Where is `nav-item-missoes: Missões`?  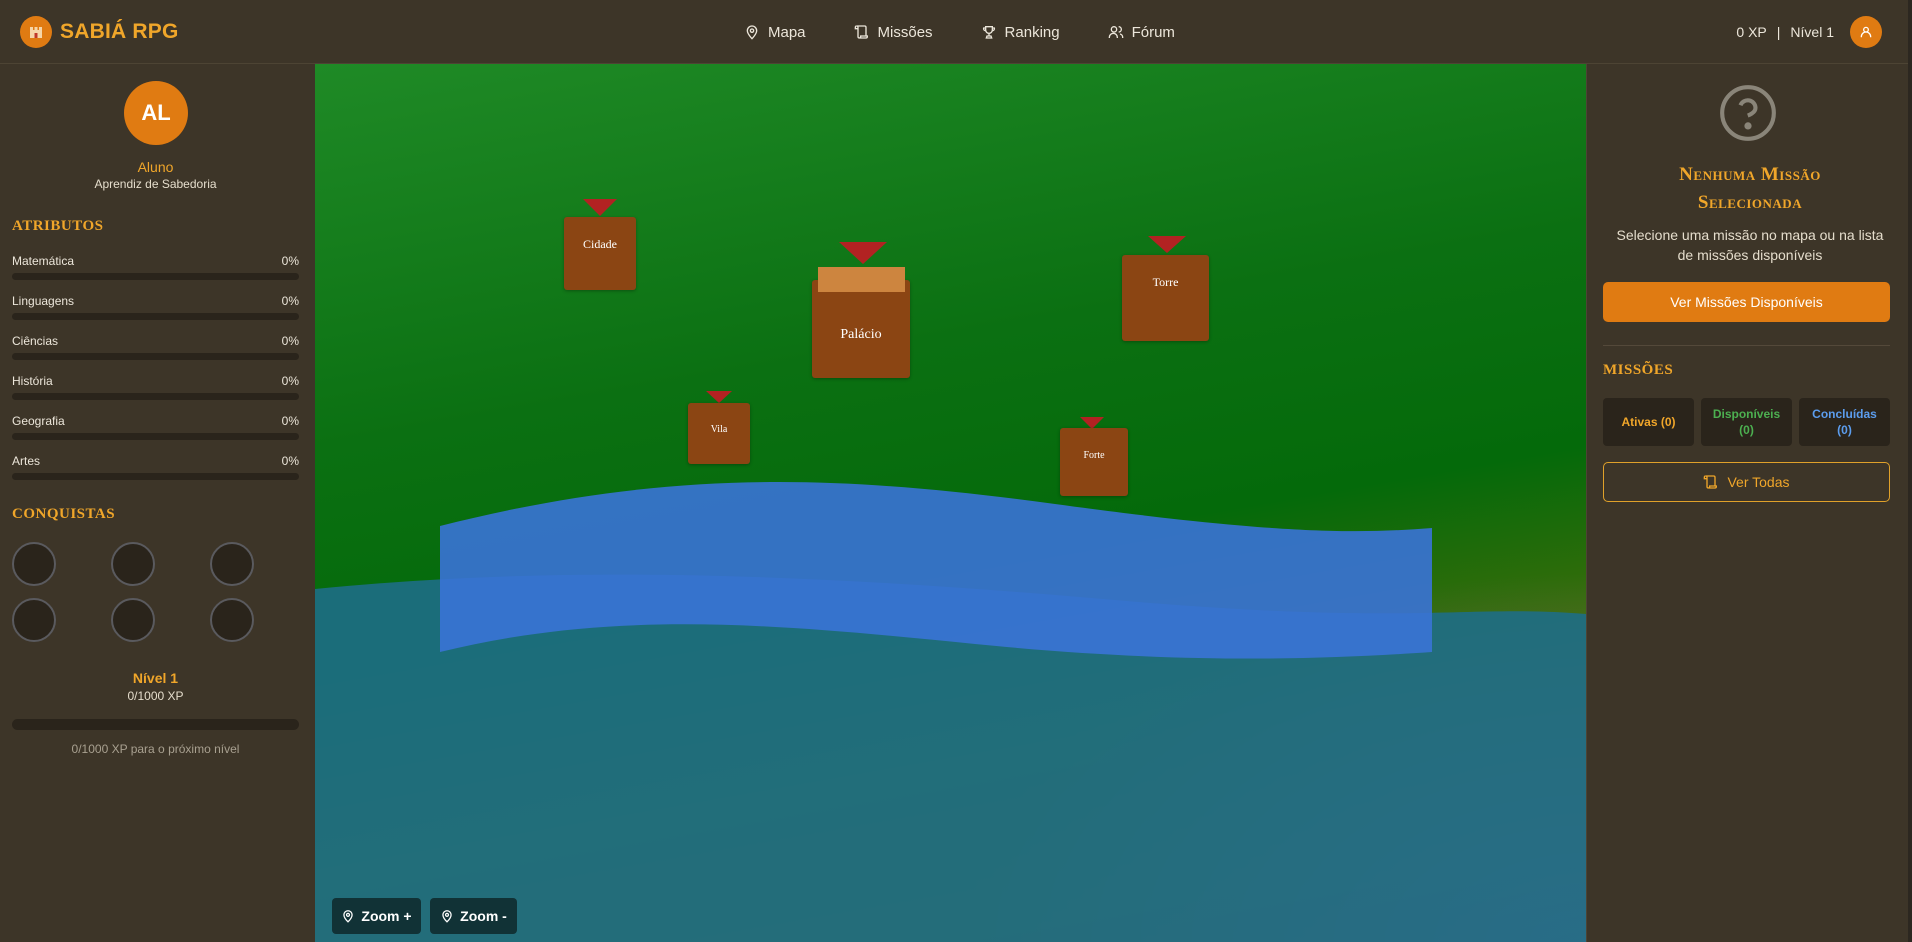 nav-item-missoes: Missões is located at coordinates (893, 32).